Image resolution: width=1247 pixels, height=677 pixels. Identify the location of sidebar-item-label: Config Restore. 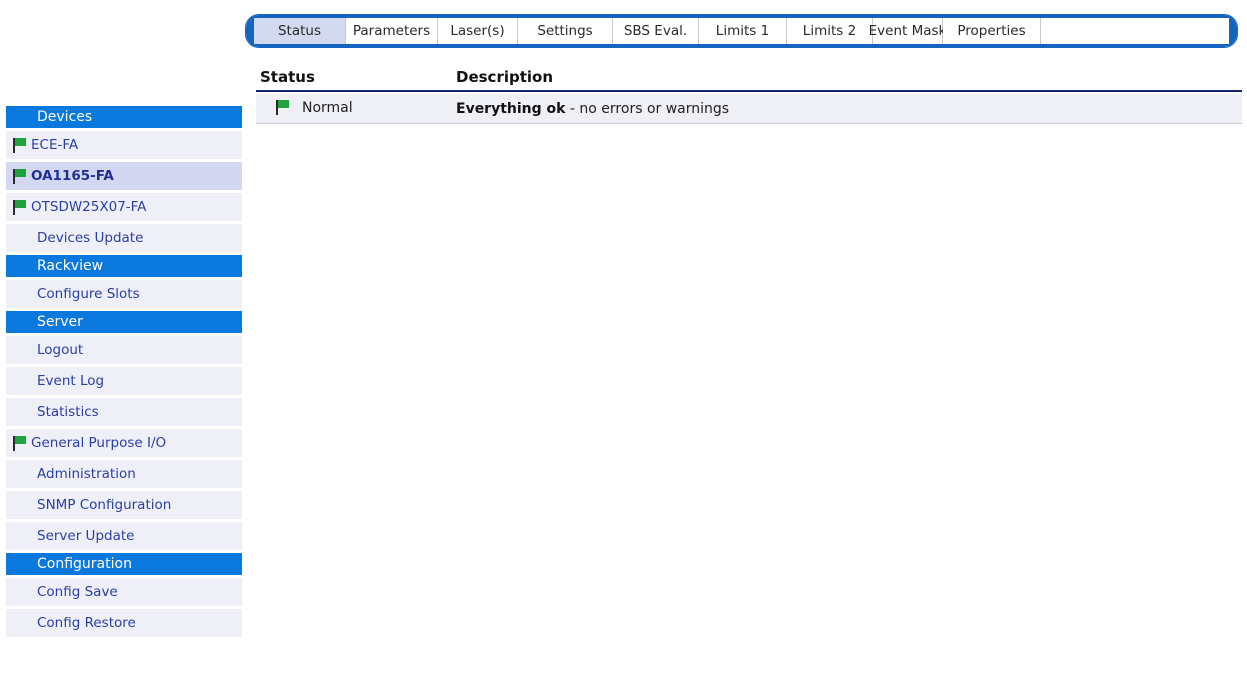
(86, 623).